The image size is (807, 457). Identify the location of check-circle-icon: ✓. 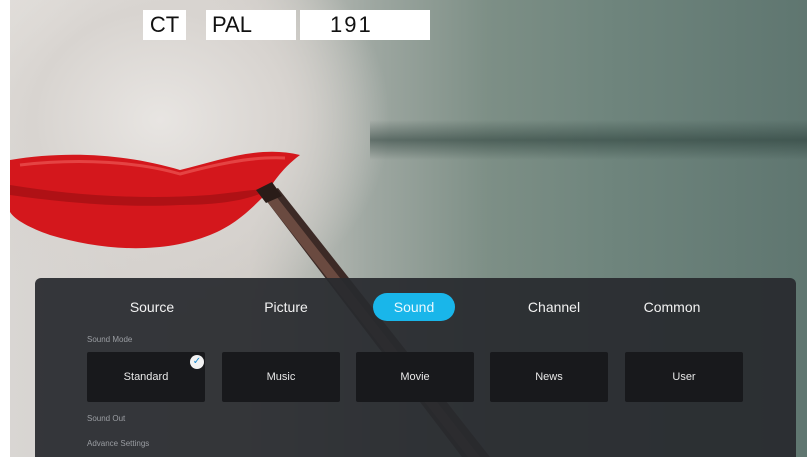
(197, 362).